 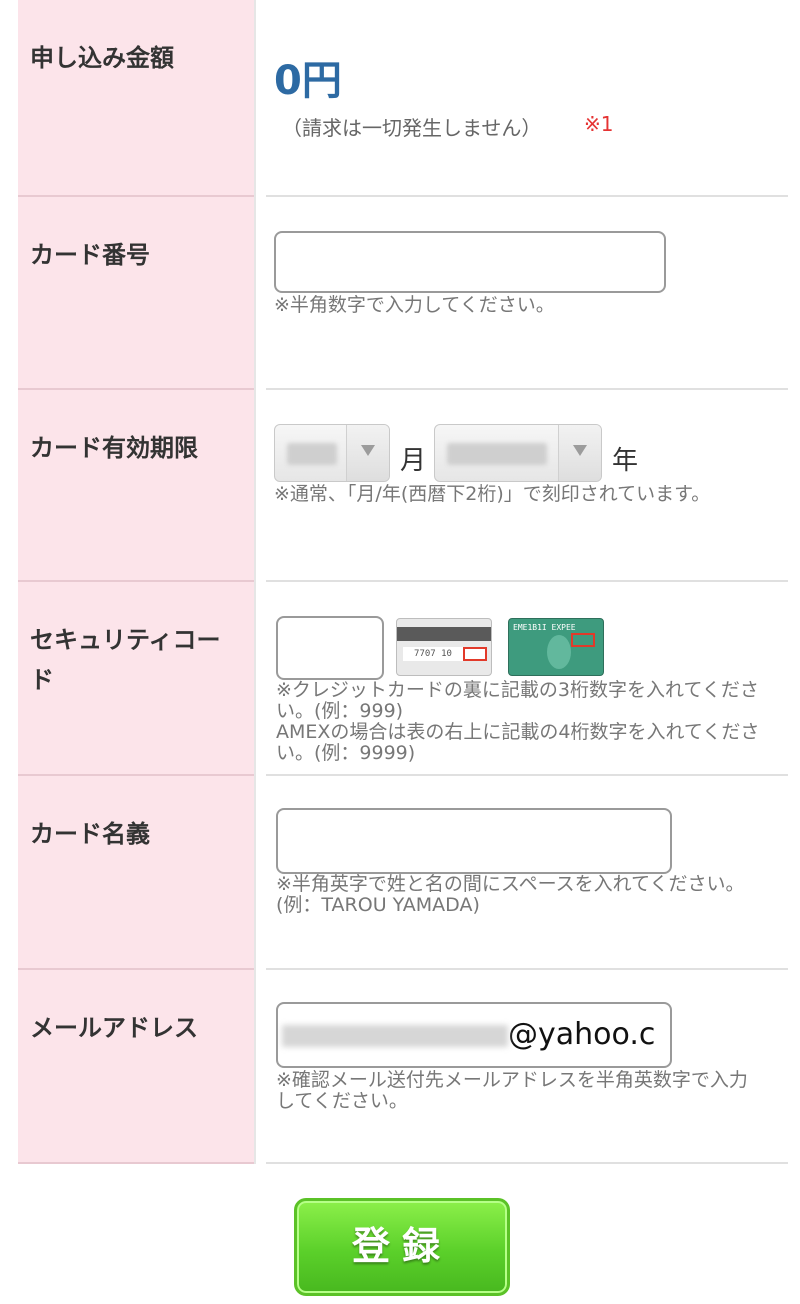 I want to click on expiry-year-select, so click(x=518, y=453).